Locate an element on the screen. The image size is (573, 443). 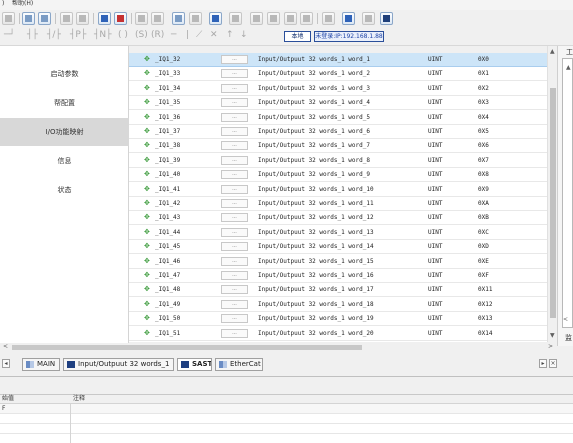
variable-name-cell: _IQ1_46 is located at coordinates (167, 261).